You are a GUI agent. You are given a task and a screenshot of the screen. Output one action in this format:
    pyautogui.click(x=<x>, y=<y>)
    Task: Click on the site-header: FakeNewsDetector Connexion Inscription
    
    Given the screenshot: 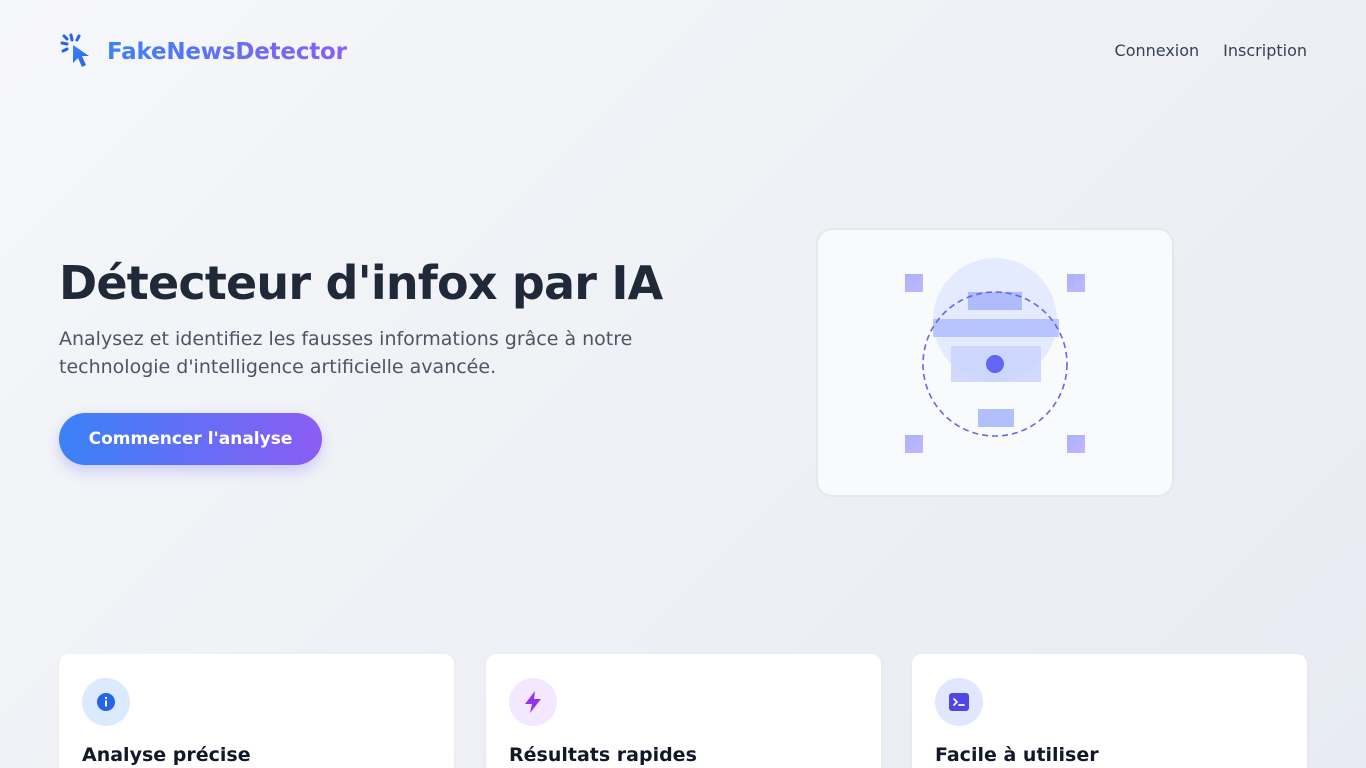 What is the action you would take?
    pyautogui.click(x=683, y=52)
    